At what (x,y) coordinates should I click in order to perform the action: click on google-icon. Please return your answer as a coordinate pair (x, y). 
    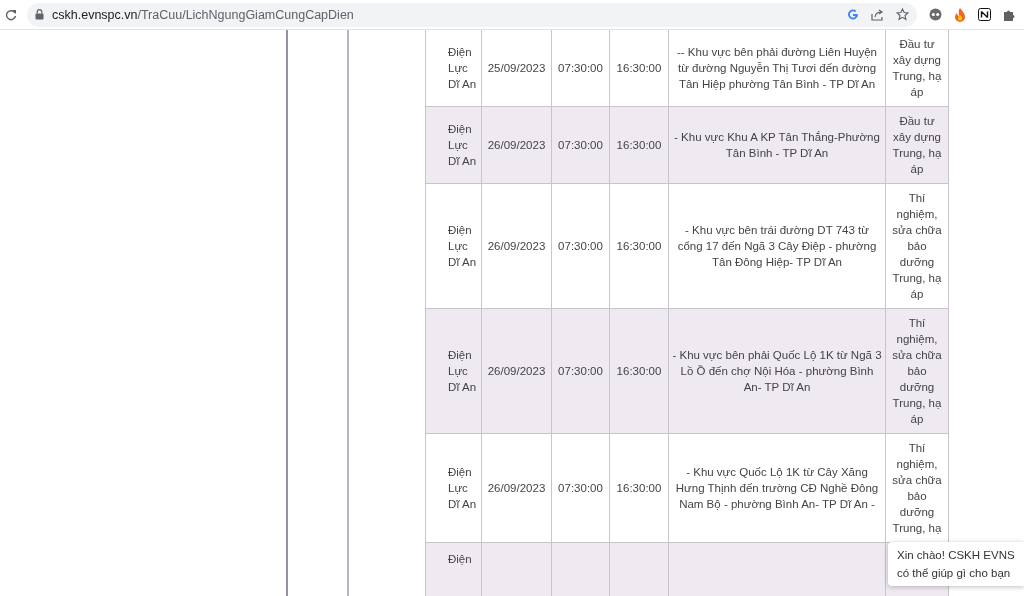
    Looking at the image, I should click on (853, 14).